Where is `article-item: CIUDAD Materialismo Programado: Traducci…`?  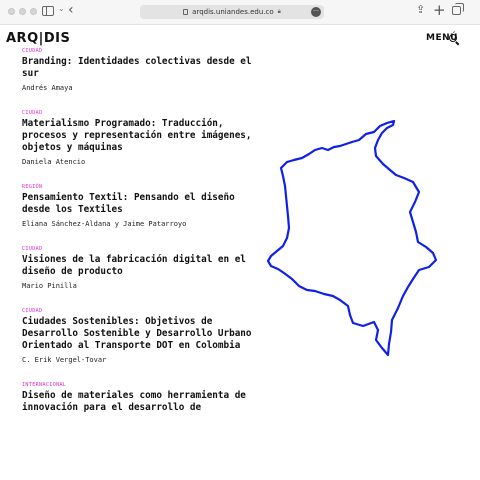
article-item: CIUDAD Materialismo Programado: Traducci… is located at coordinates (138, 138).